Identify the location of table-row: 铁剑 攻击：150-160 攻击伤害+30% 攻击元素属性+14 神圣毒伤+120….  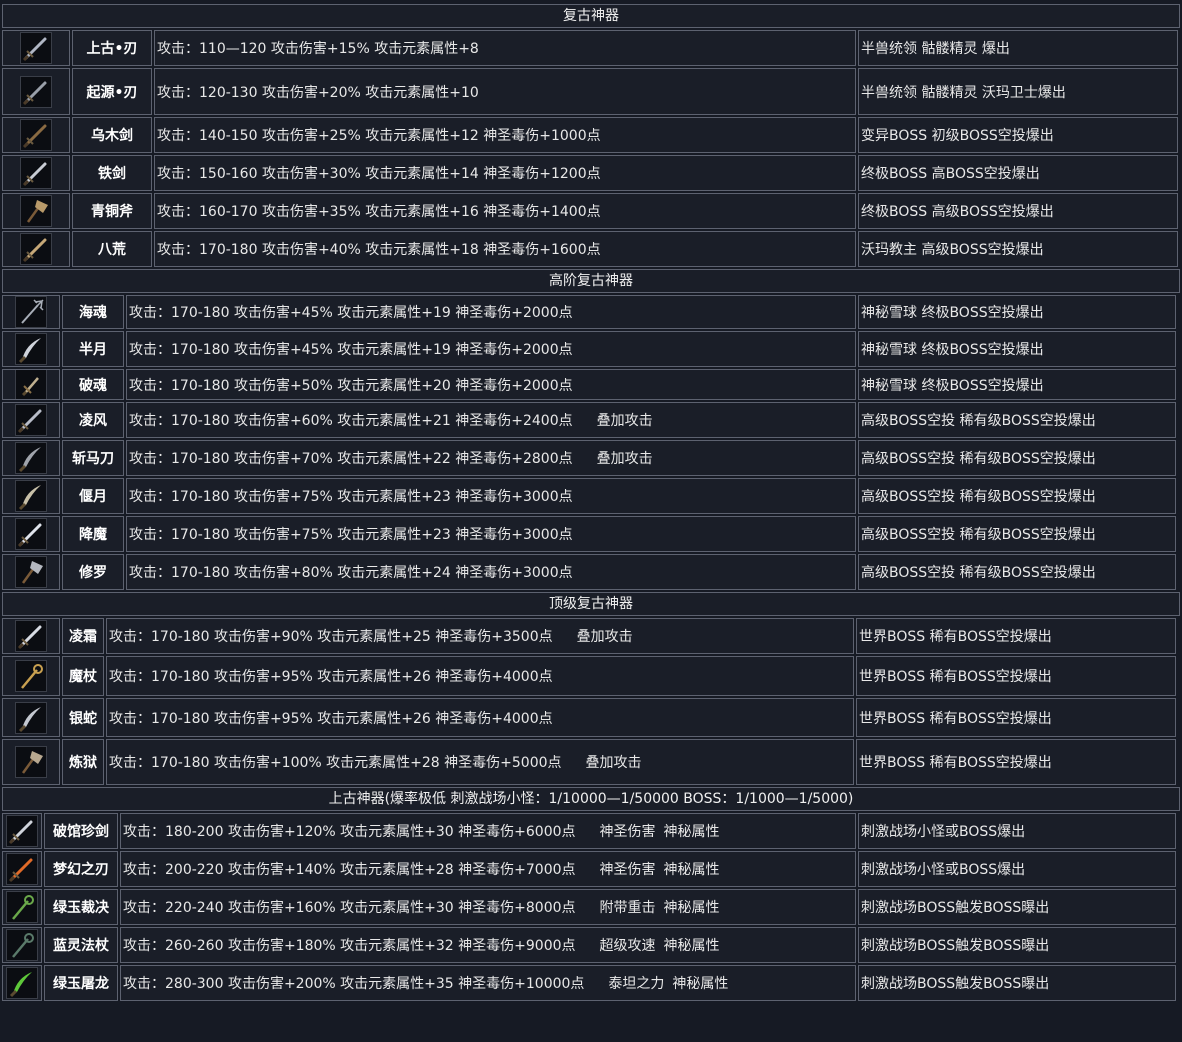
(591, 173).